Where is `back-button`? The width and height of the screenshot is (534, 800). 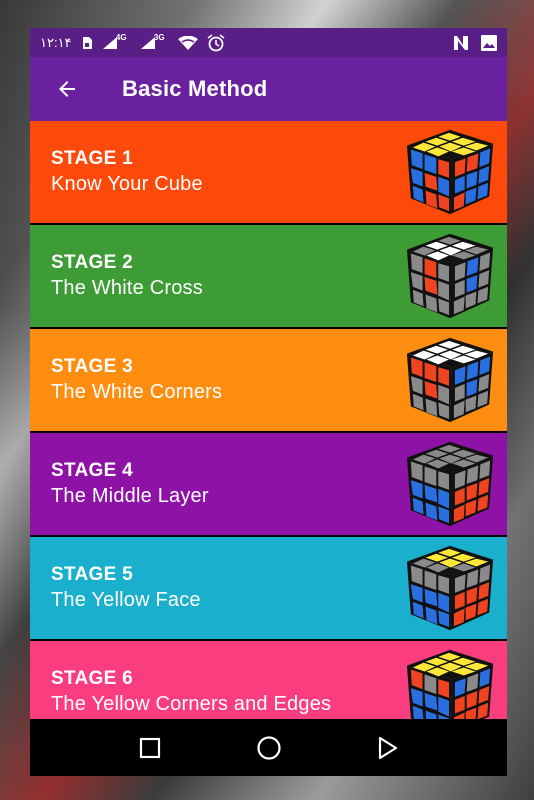 back-button is located at coordinates (67, 89).